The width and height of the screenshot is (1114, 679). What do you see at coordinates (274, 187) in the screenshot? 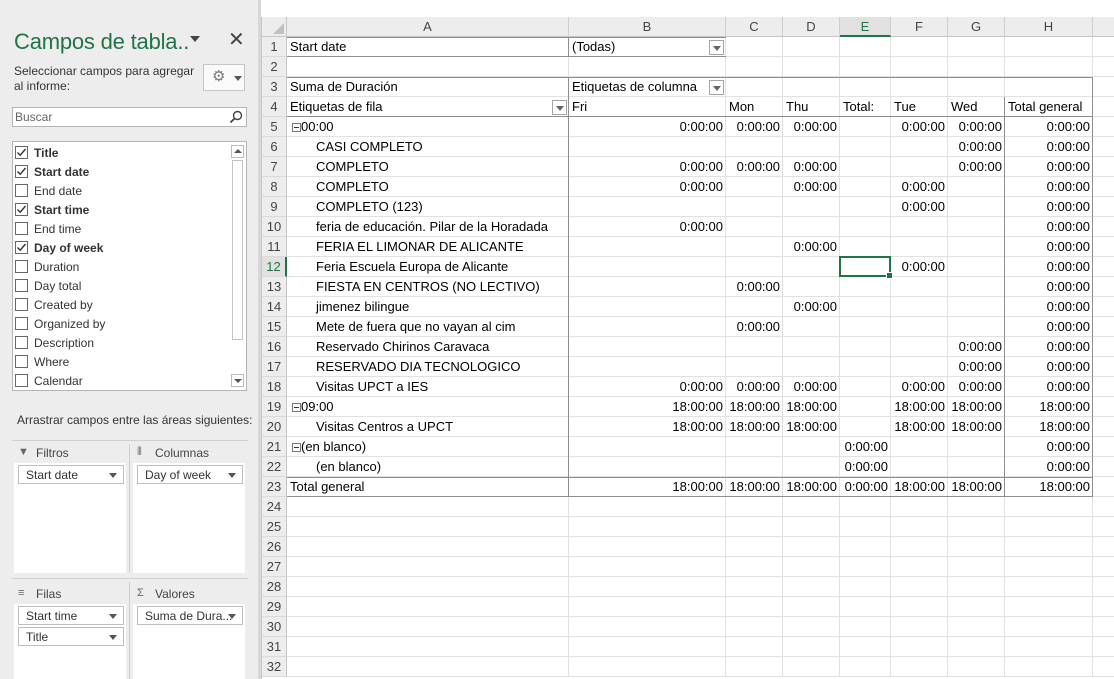
I see `row-header: 8` at bounding box center [274, 187].